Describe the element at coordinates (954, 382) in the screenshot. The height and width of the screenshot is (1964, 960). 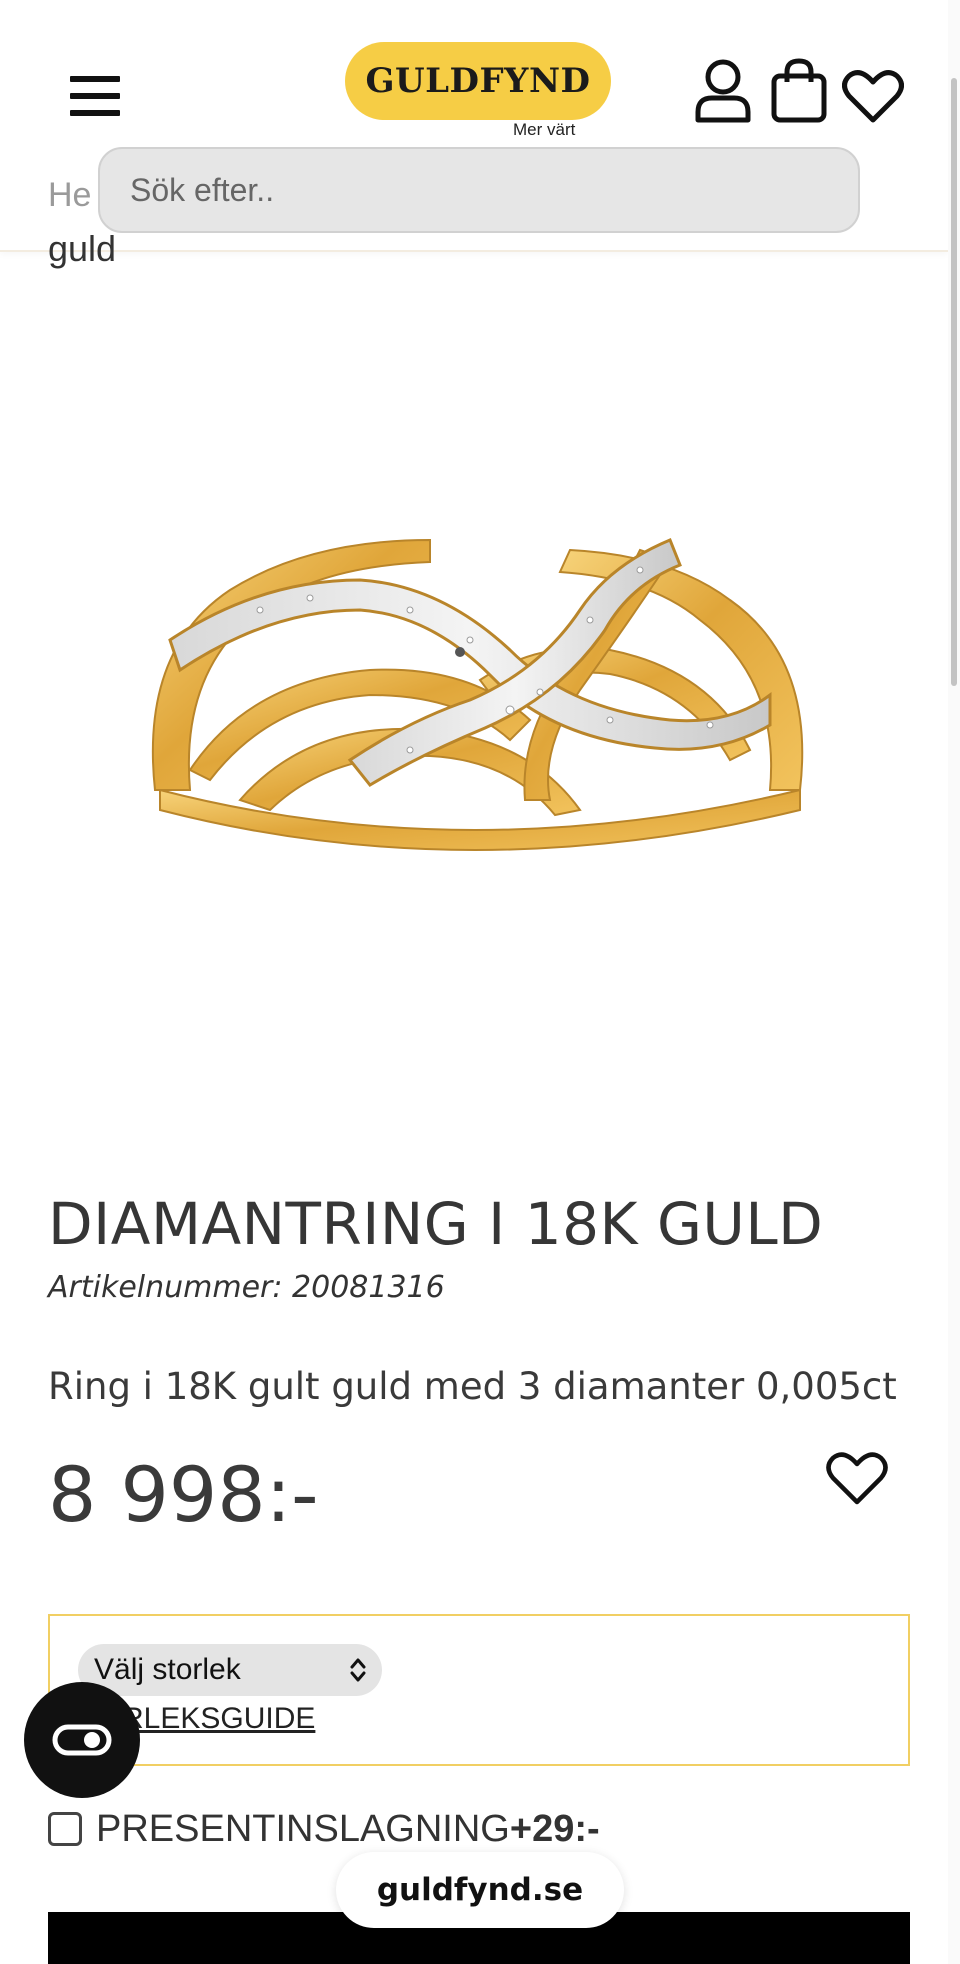
I see `scrollbar-thumb` at that location.